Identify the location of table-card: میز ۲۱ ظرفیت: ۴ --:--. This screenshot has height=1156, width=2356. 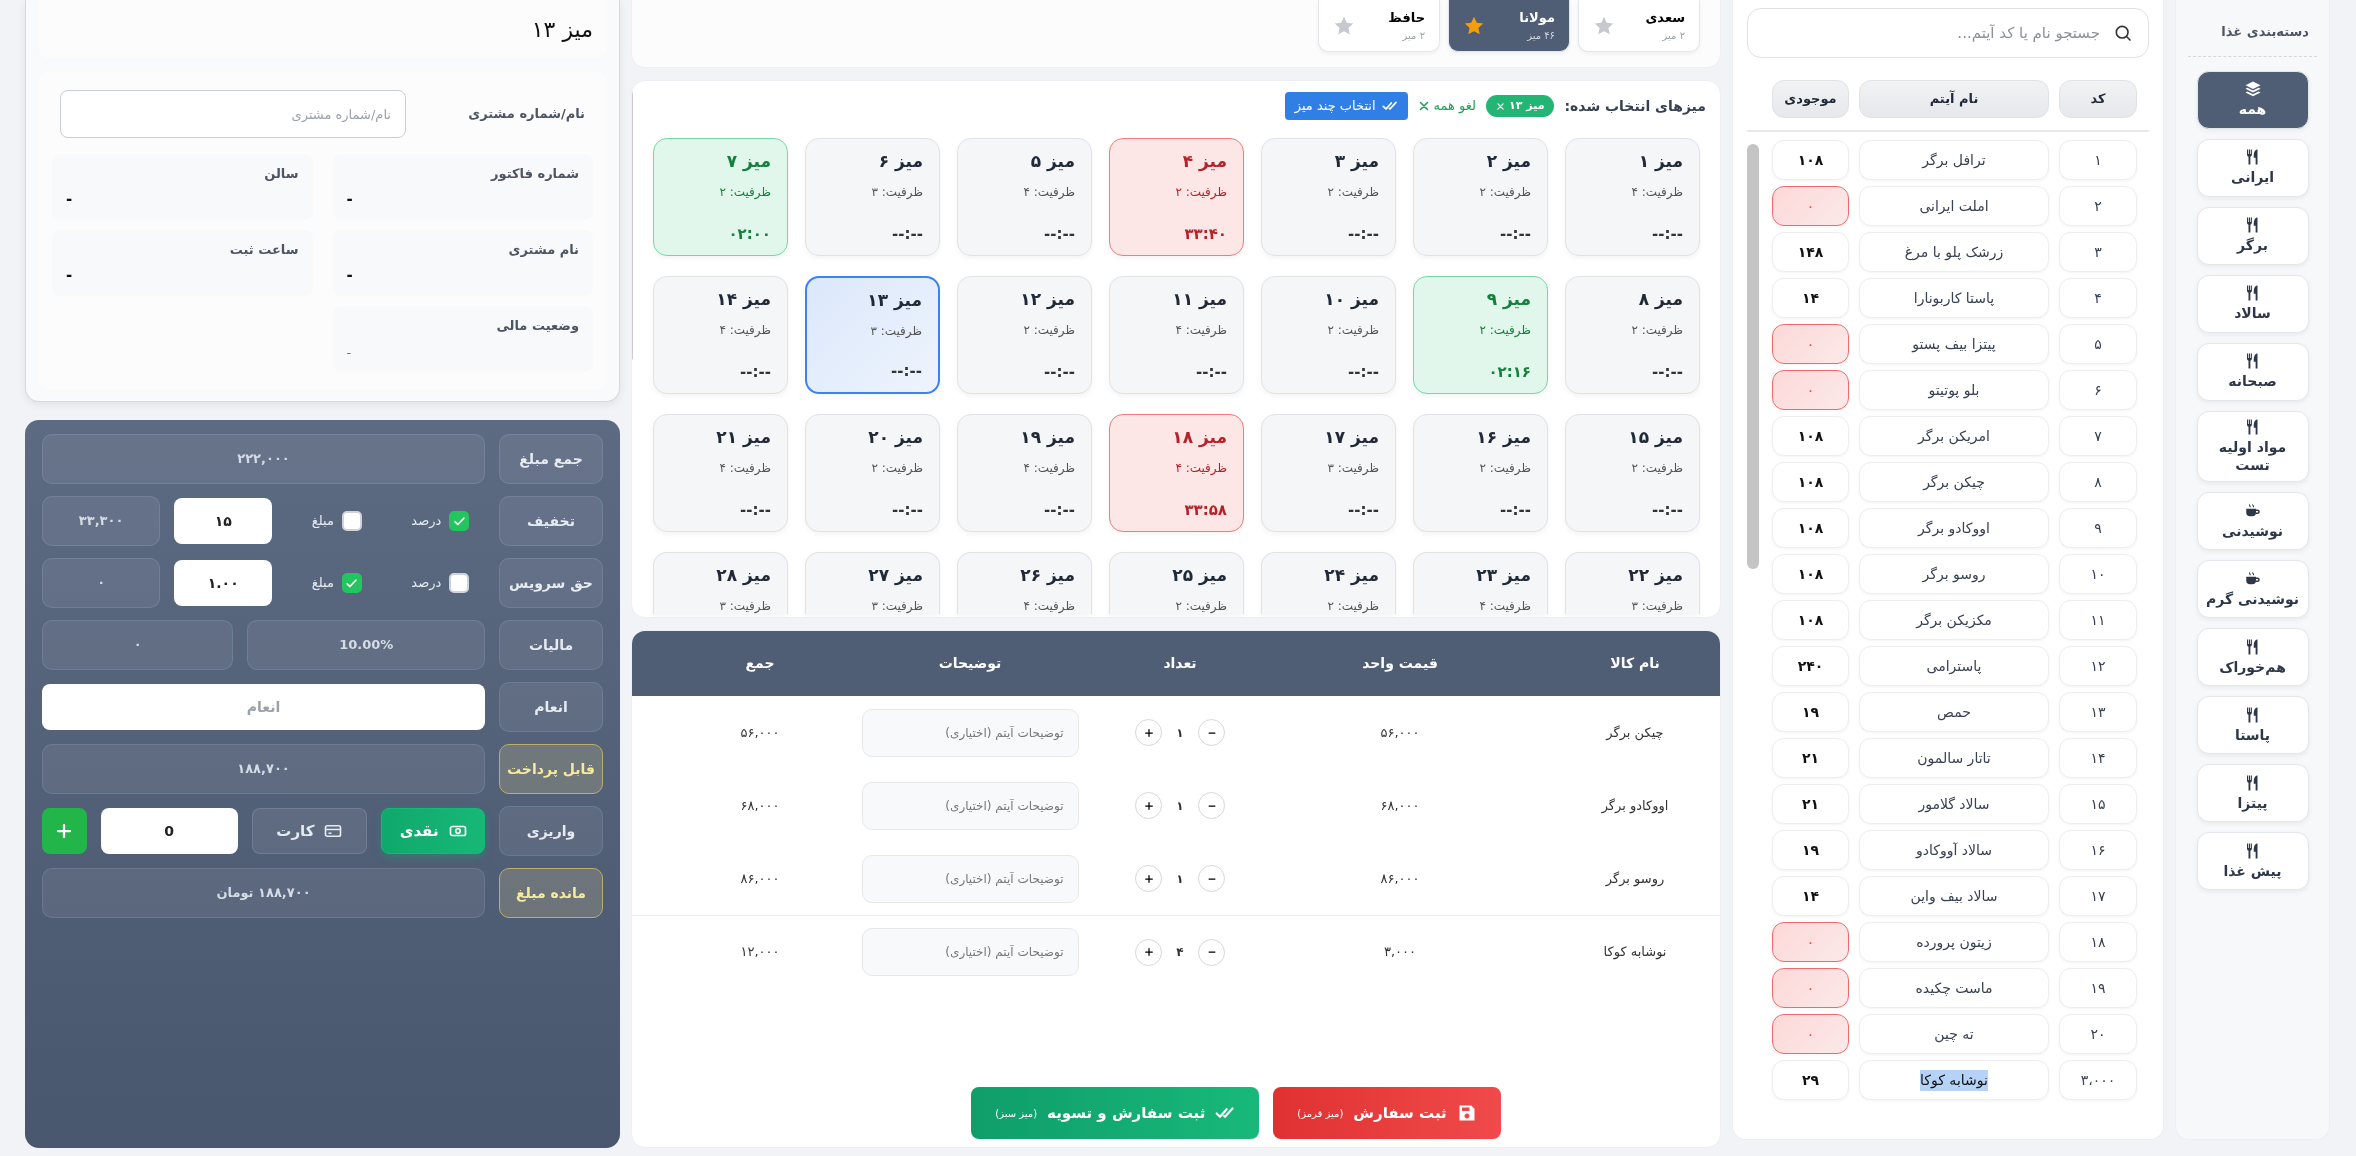
(720, 473).